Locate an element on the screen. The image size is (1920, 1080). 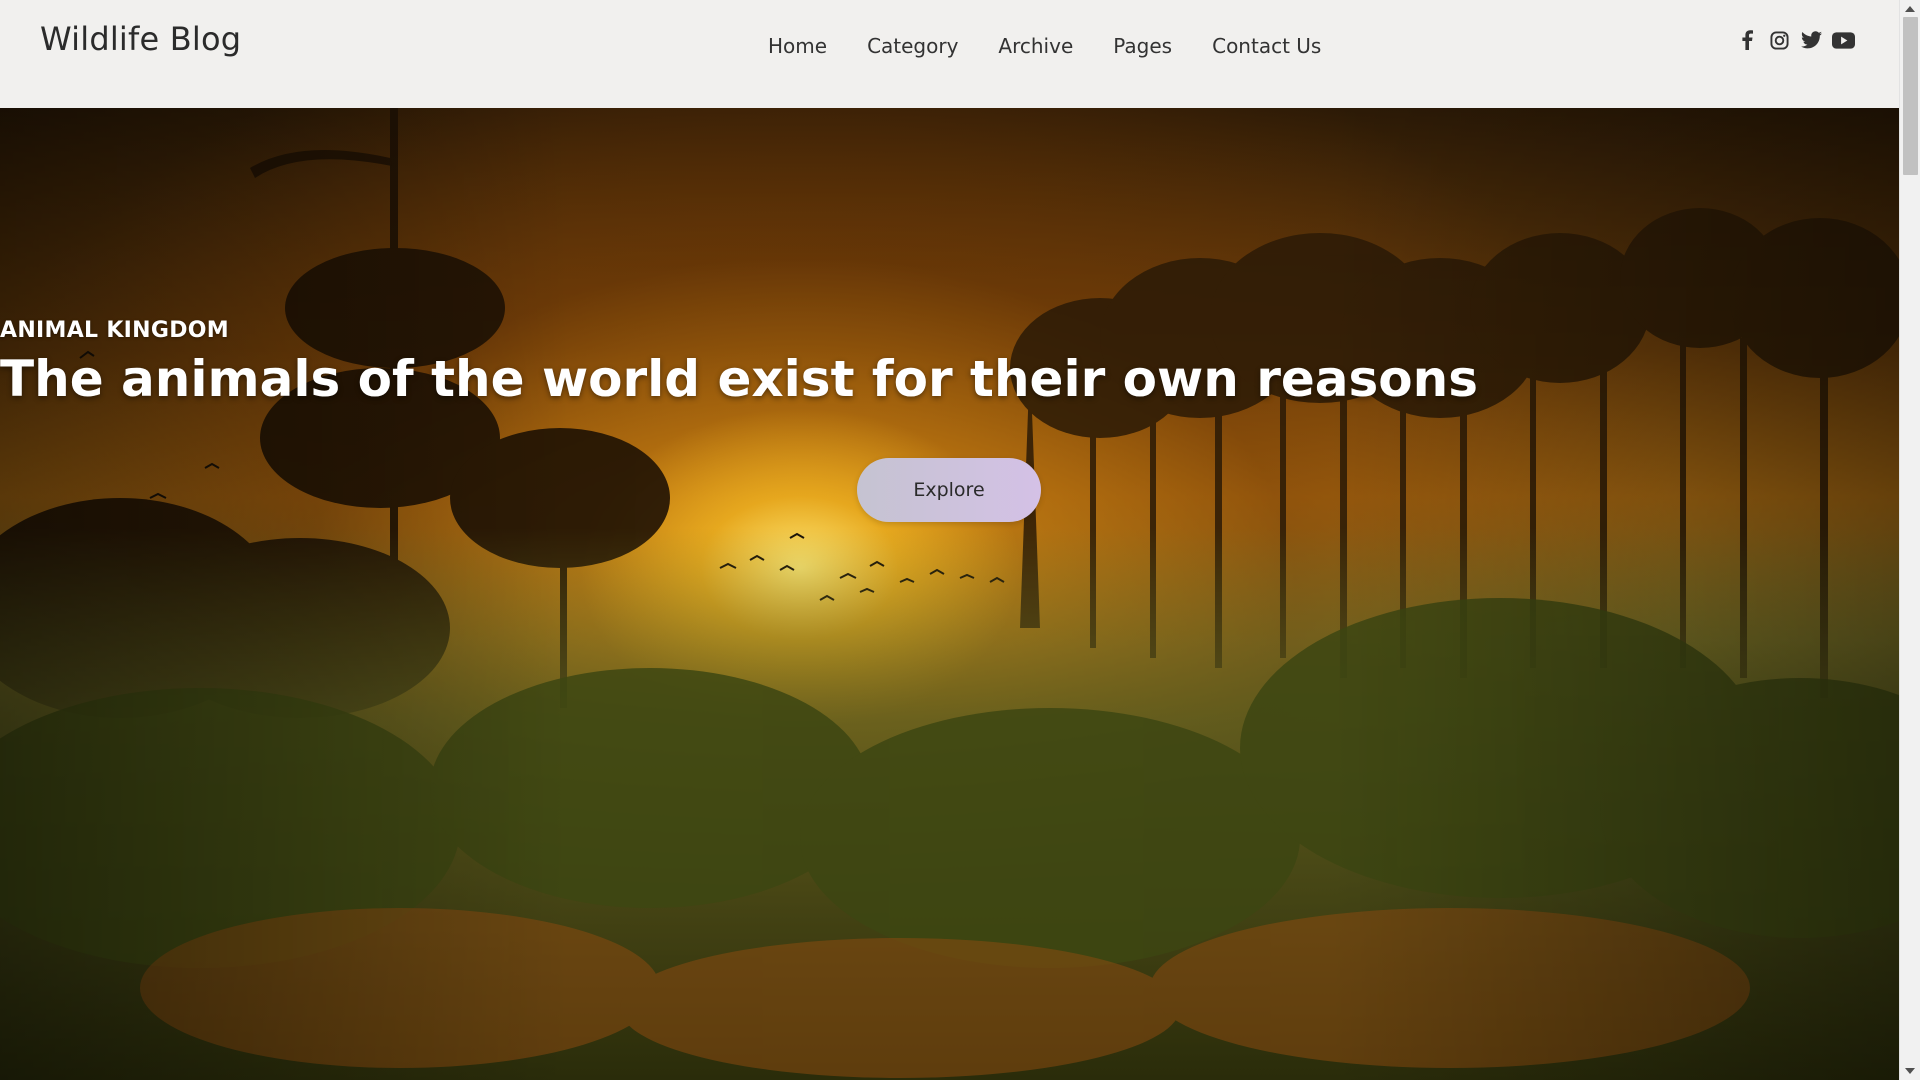
twitter-icon is located at coordinates (1811, 40).